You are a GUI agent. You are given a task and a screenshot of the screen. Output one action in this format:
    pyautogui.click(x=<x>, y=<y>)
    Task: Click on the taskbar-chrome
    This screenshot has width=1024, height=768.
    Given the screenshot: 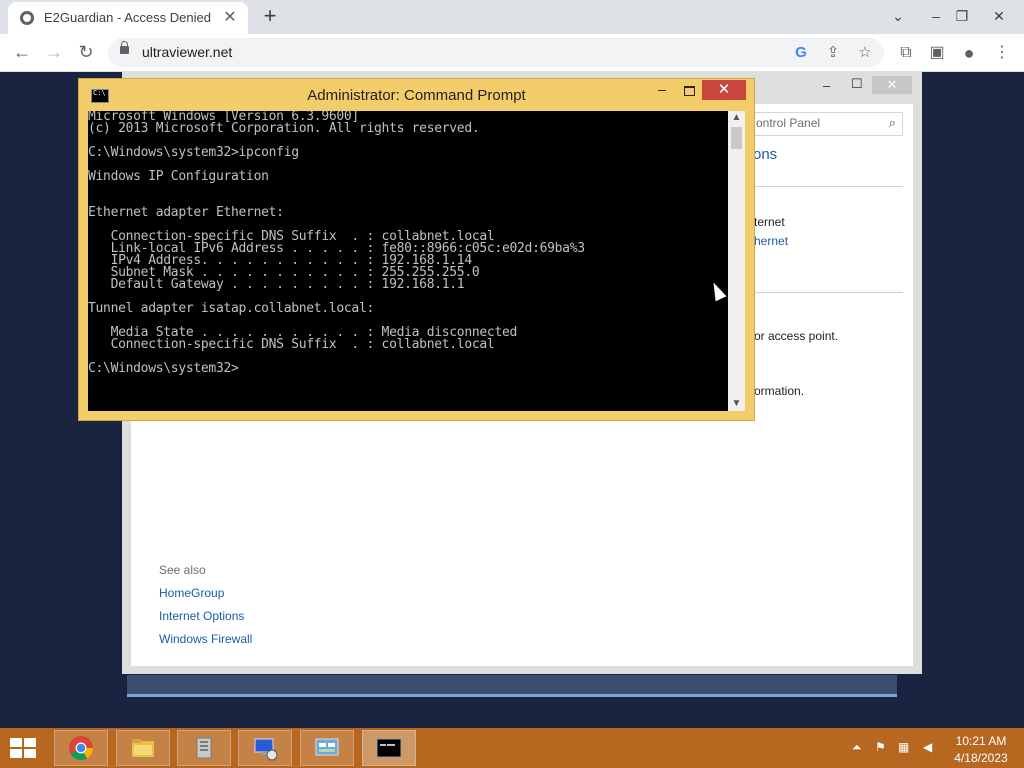 What is the action you would take?
    pyautogui.click(x=81, y=748)
    